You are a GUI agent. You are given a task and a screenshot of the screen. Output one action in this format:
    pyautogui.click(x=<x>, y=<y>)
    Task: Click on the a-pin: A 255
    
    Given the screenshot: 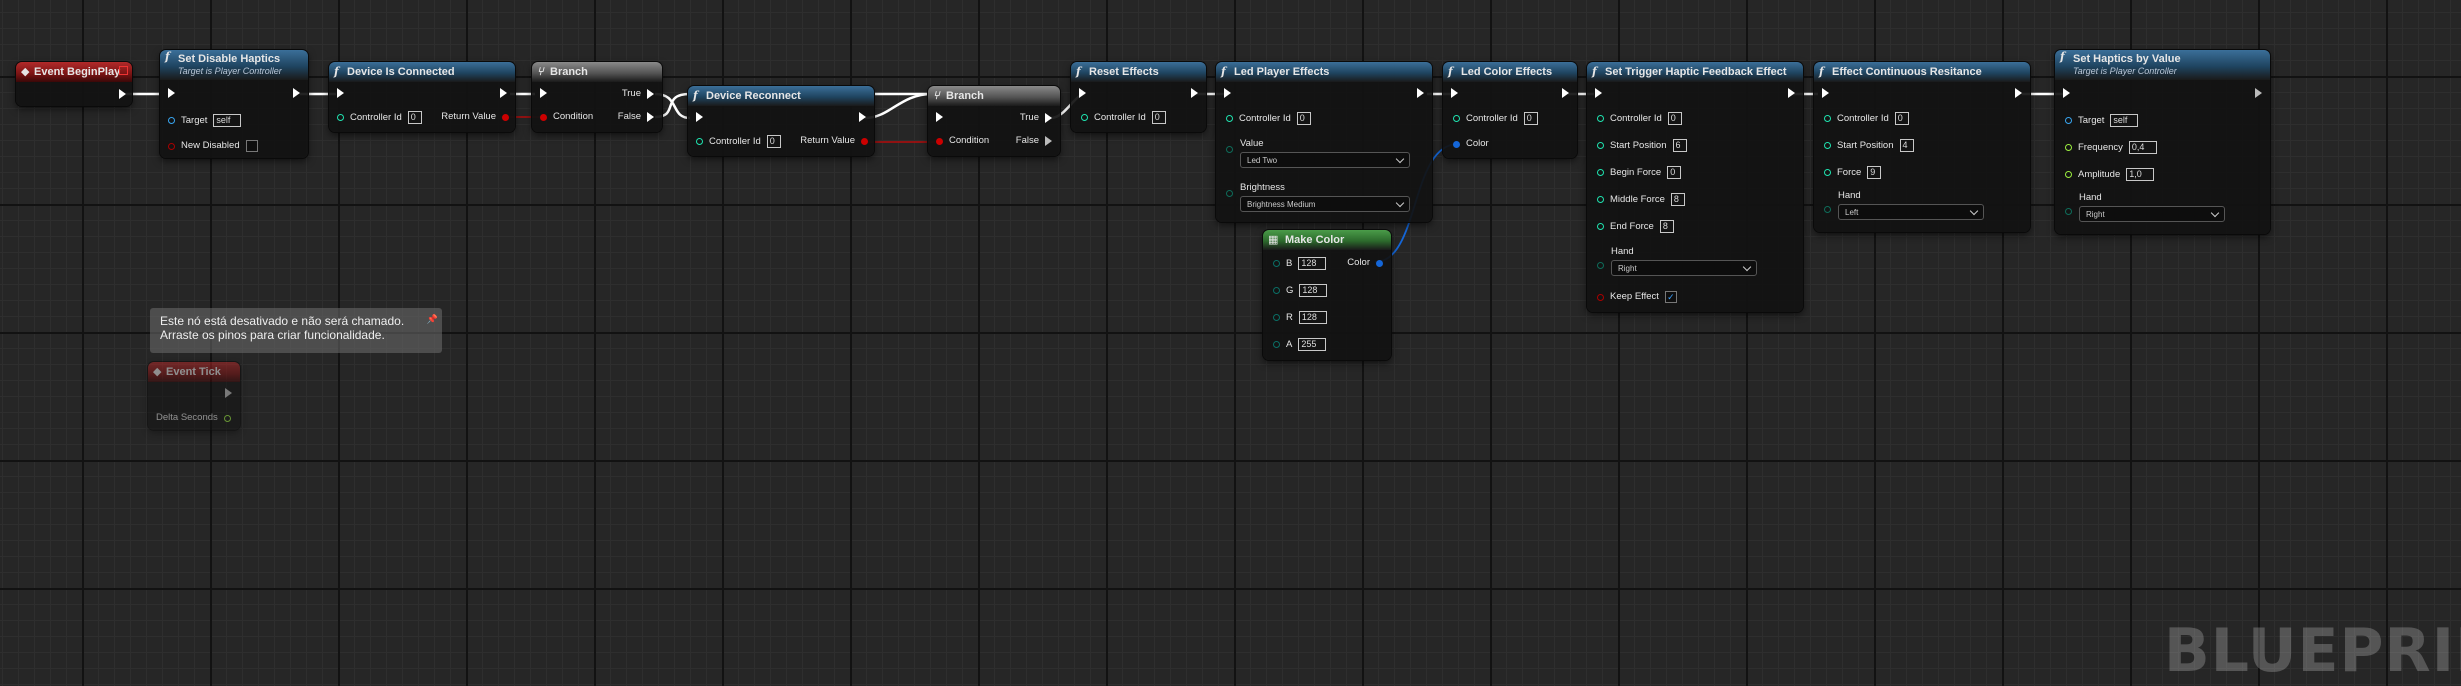 What is the action you would take?
    pyautogui.click(x=1300, y=344)
    